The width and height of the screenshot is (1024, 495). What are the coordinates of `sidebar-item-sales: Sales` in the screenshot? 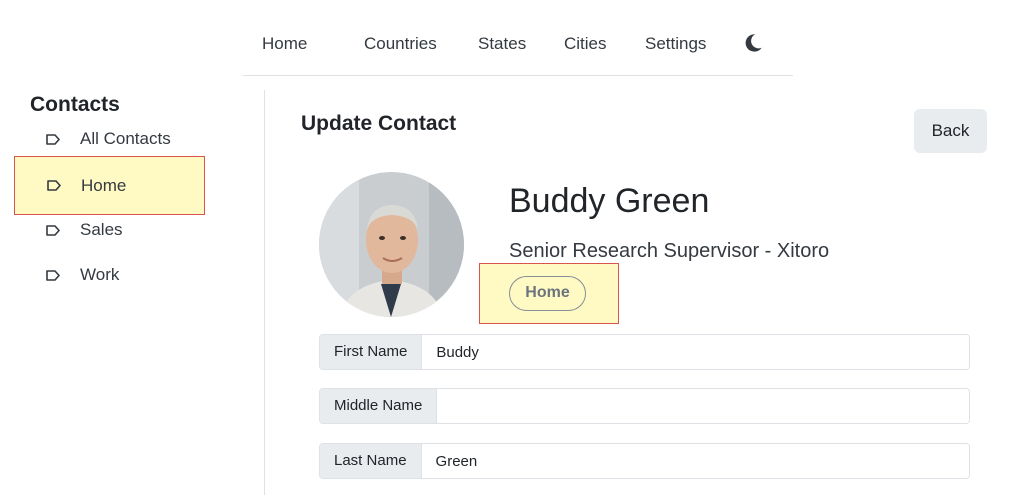 It's located at (109, 231).